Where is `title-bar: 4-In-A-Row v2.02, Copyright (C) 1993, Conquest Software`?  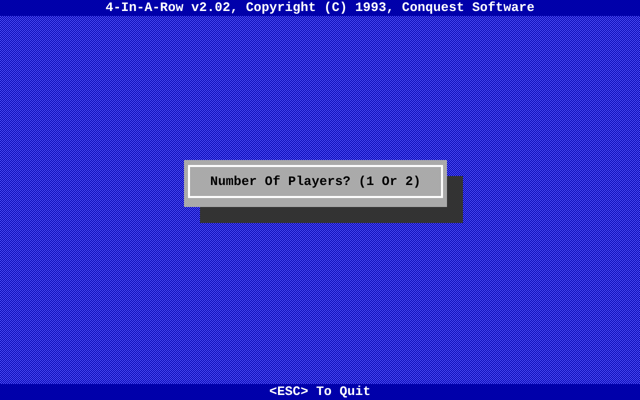
title-bar: 4-In-A-Row v2.02, Copyright (C) 1993, Conquest Software is located at coordinates (320, 8).